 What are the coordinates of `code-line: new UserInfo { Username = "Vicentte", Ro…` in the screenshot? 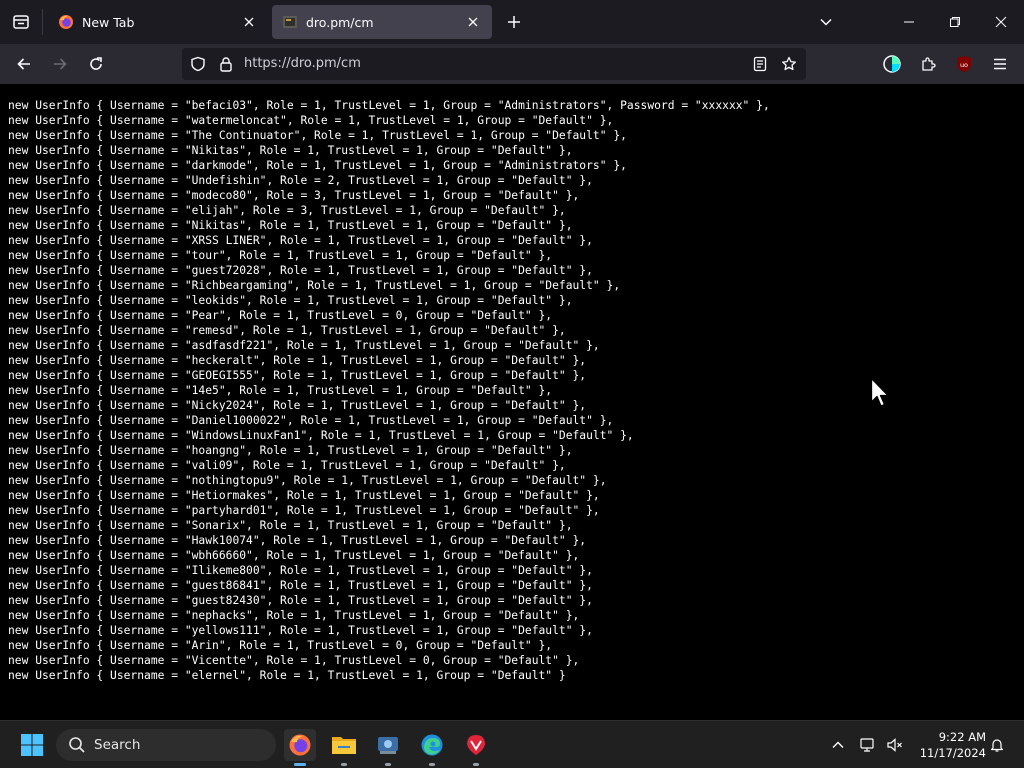 It's located at (294, 660).